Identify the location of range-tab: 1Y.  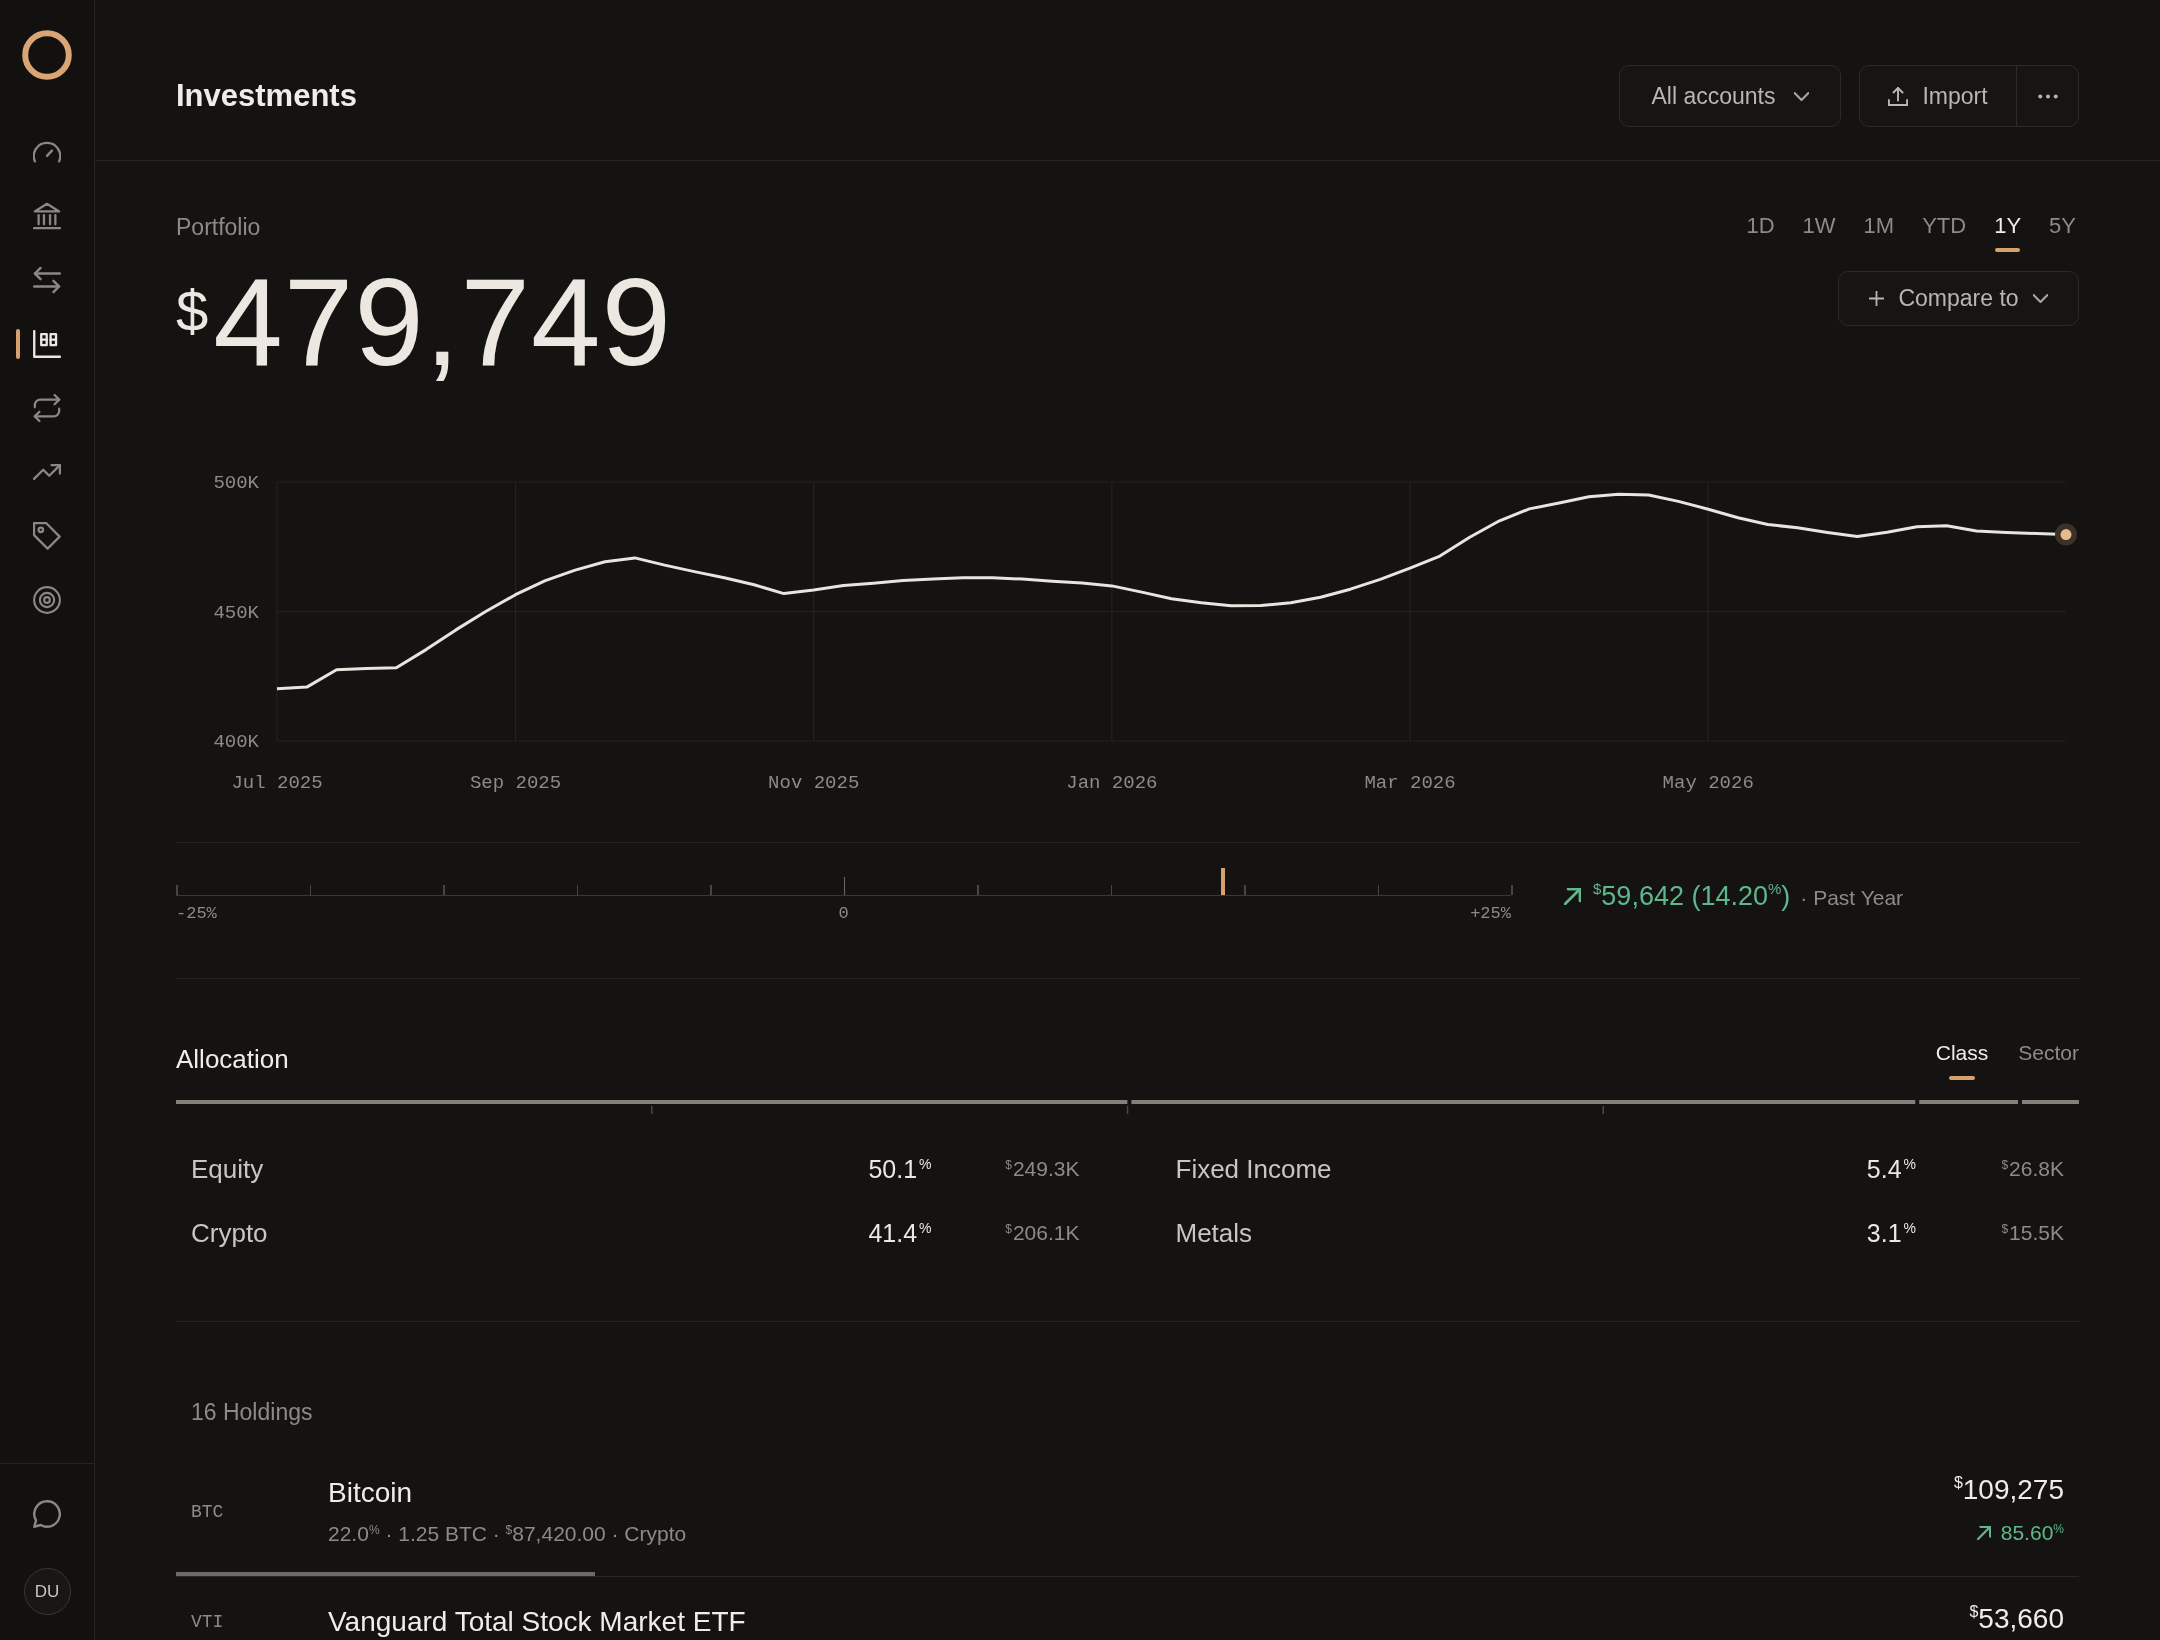
(2008, 232).